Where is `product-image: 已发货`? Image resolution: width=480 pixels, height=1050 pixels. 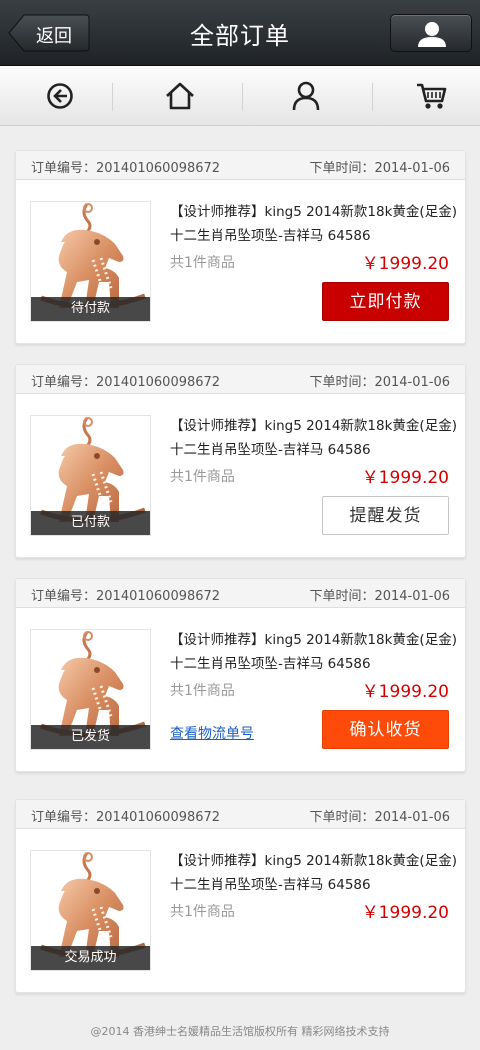
product-image: 已发货 is located at coordinates (90, 689).